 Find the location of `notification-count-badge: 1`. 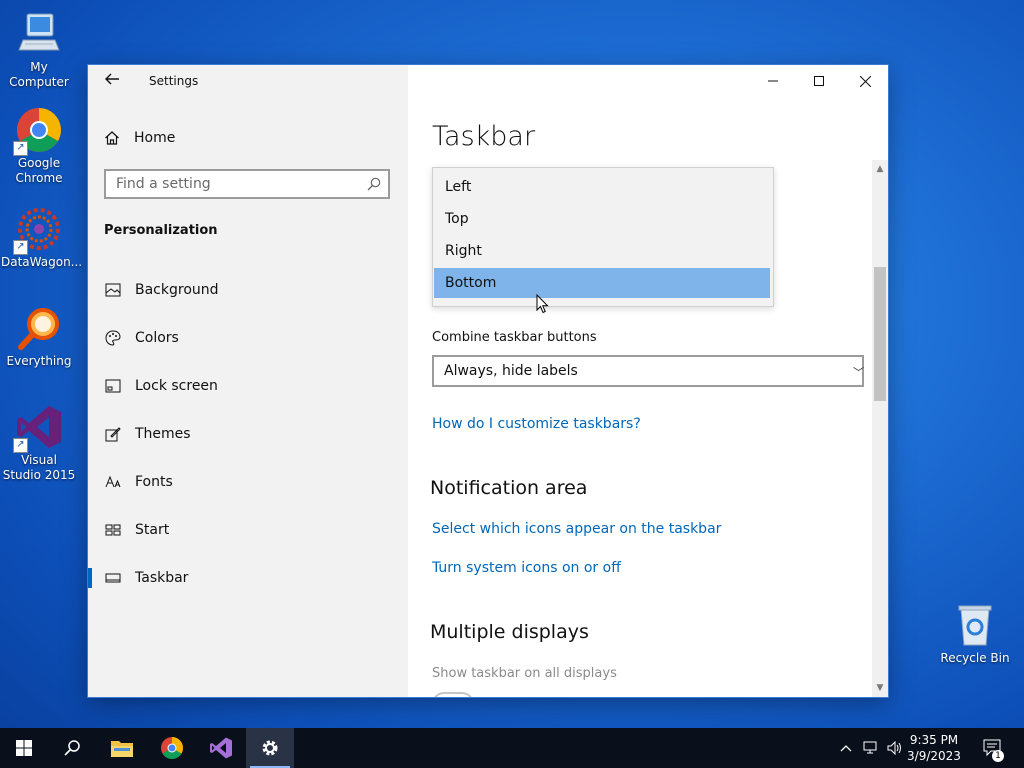

notification-count-badge: 1 is located at coordinates (998, 756).